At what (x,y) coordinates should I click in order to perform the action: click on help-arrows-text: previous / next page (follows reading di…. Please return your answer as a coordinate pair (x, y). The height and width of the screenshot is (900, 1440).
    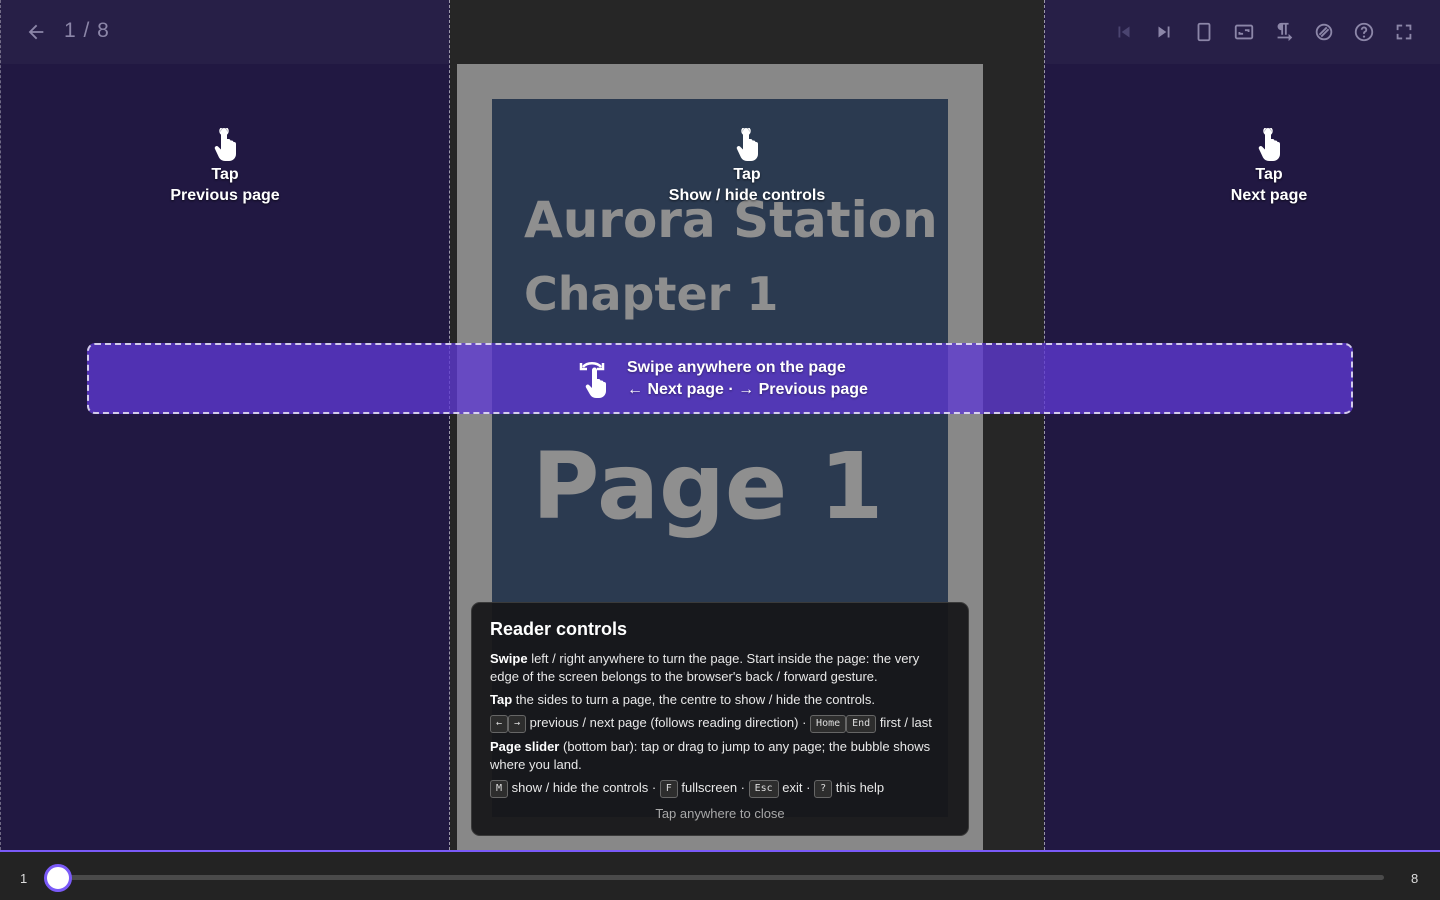
    Looking at the image, I should click on (668, 722).